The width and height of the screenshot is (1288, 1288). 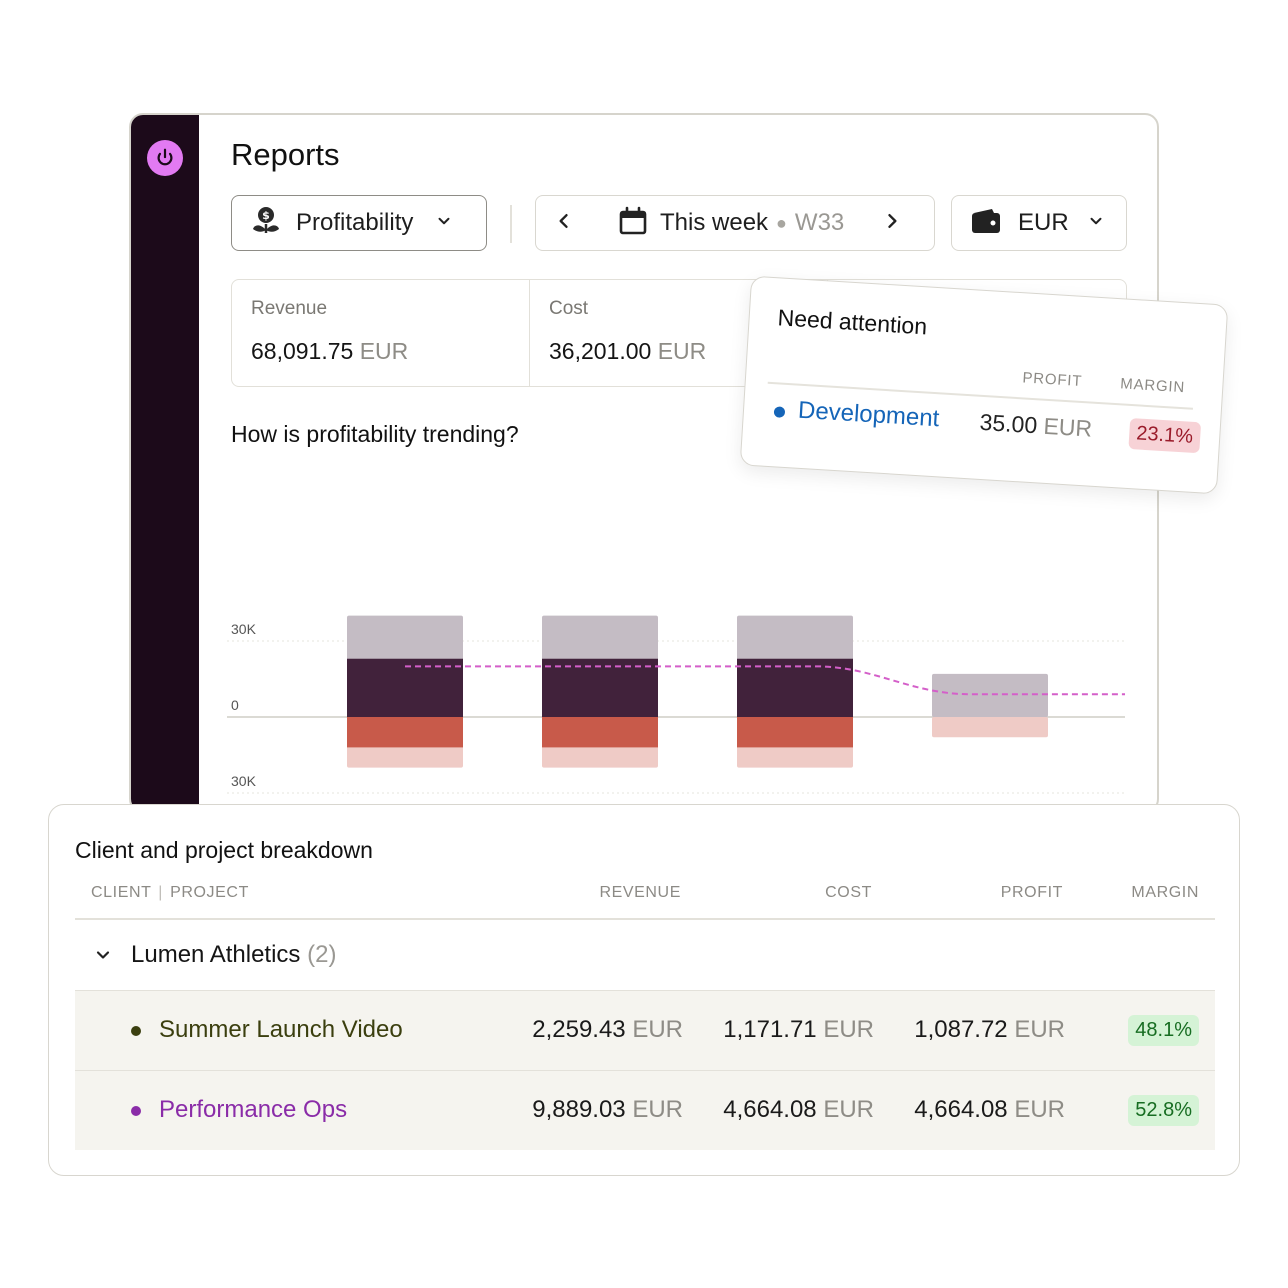 I want to click on project-profit: 4,664.08 EUR, so click(x=989, y=1110).